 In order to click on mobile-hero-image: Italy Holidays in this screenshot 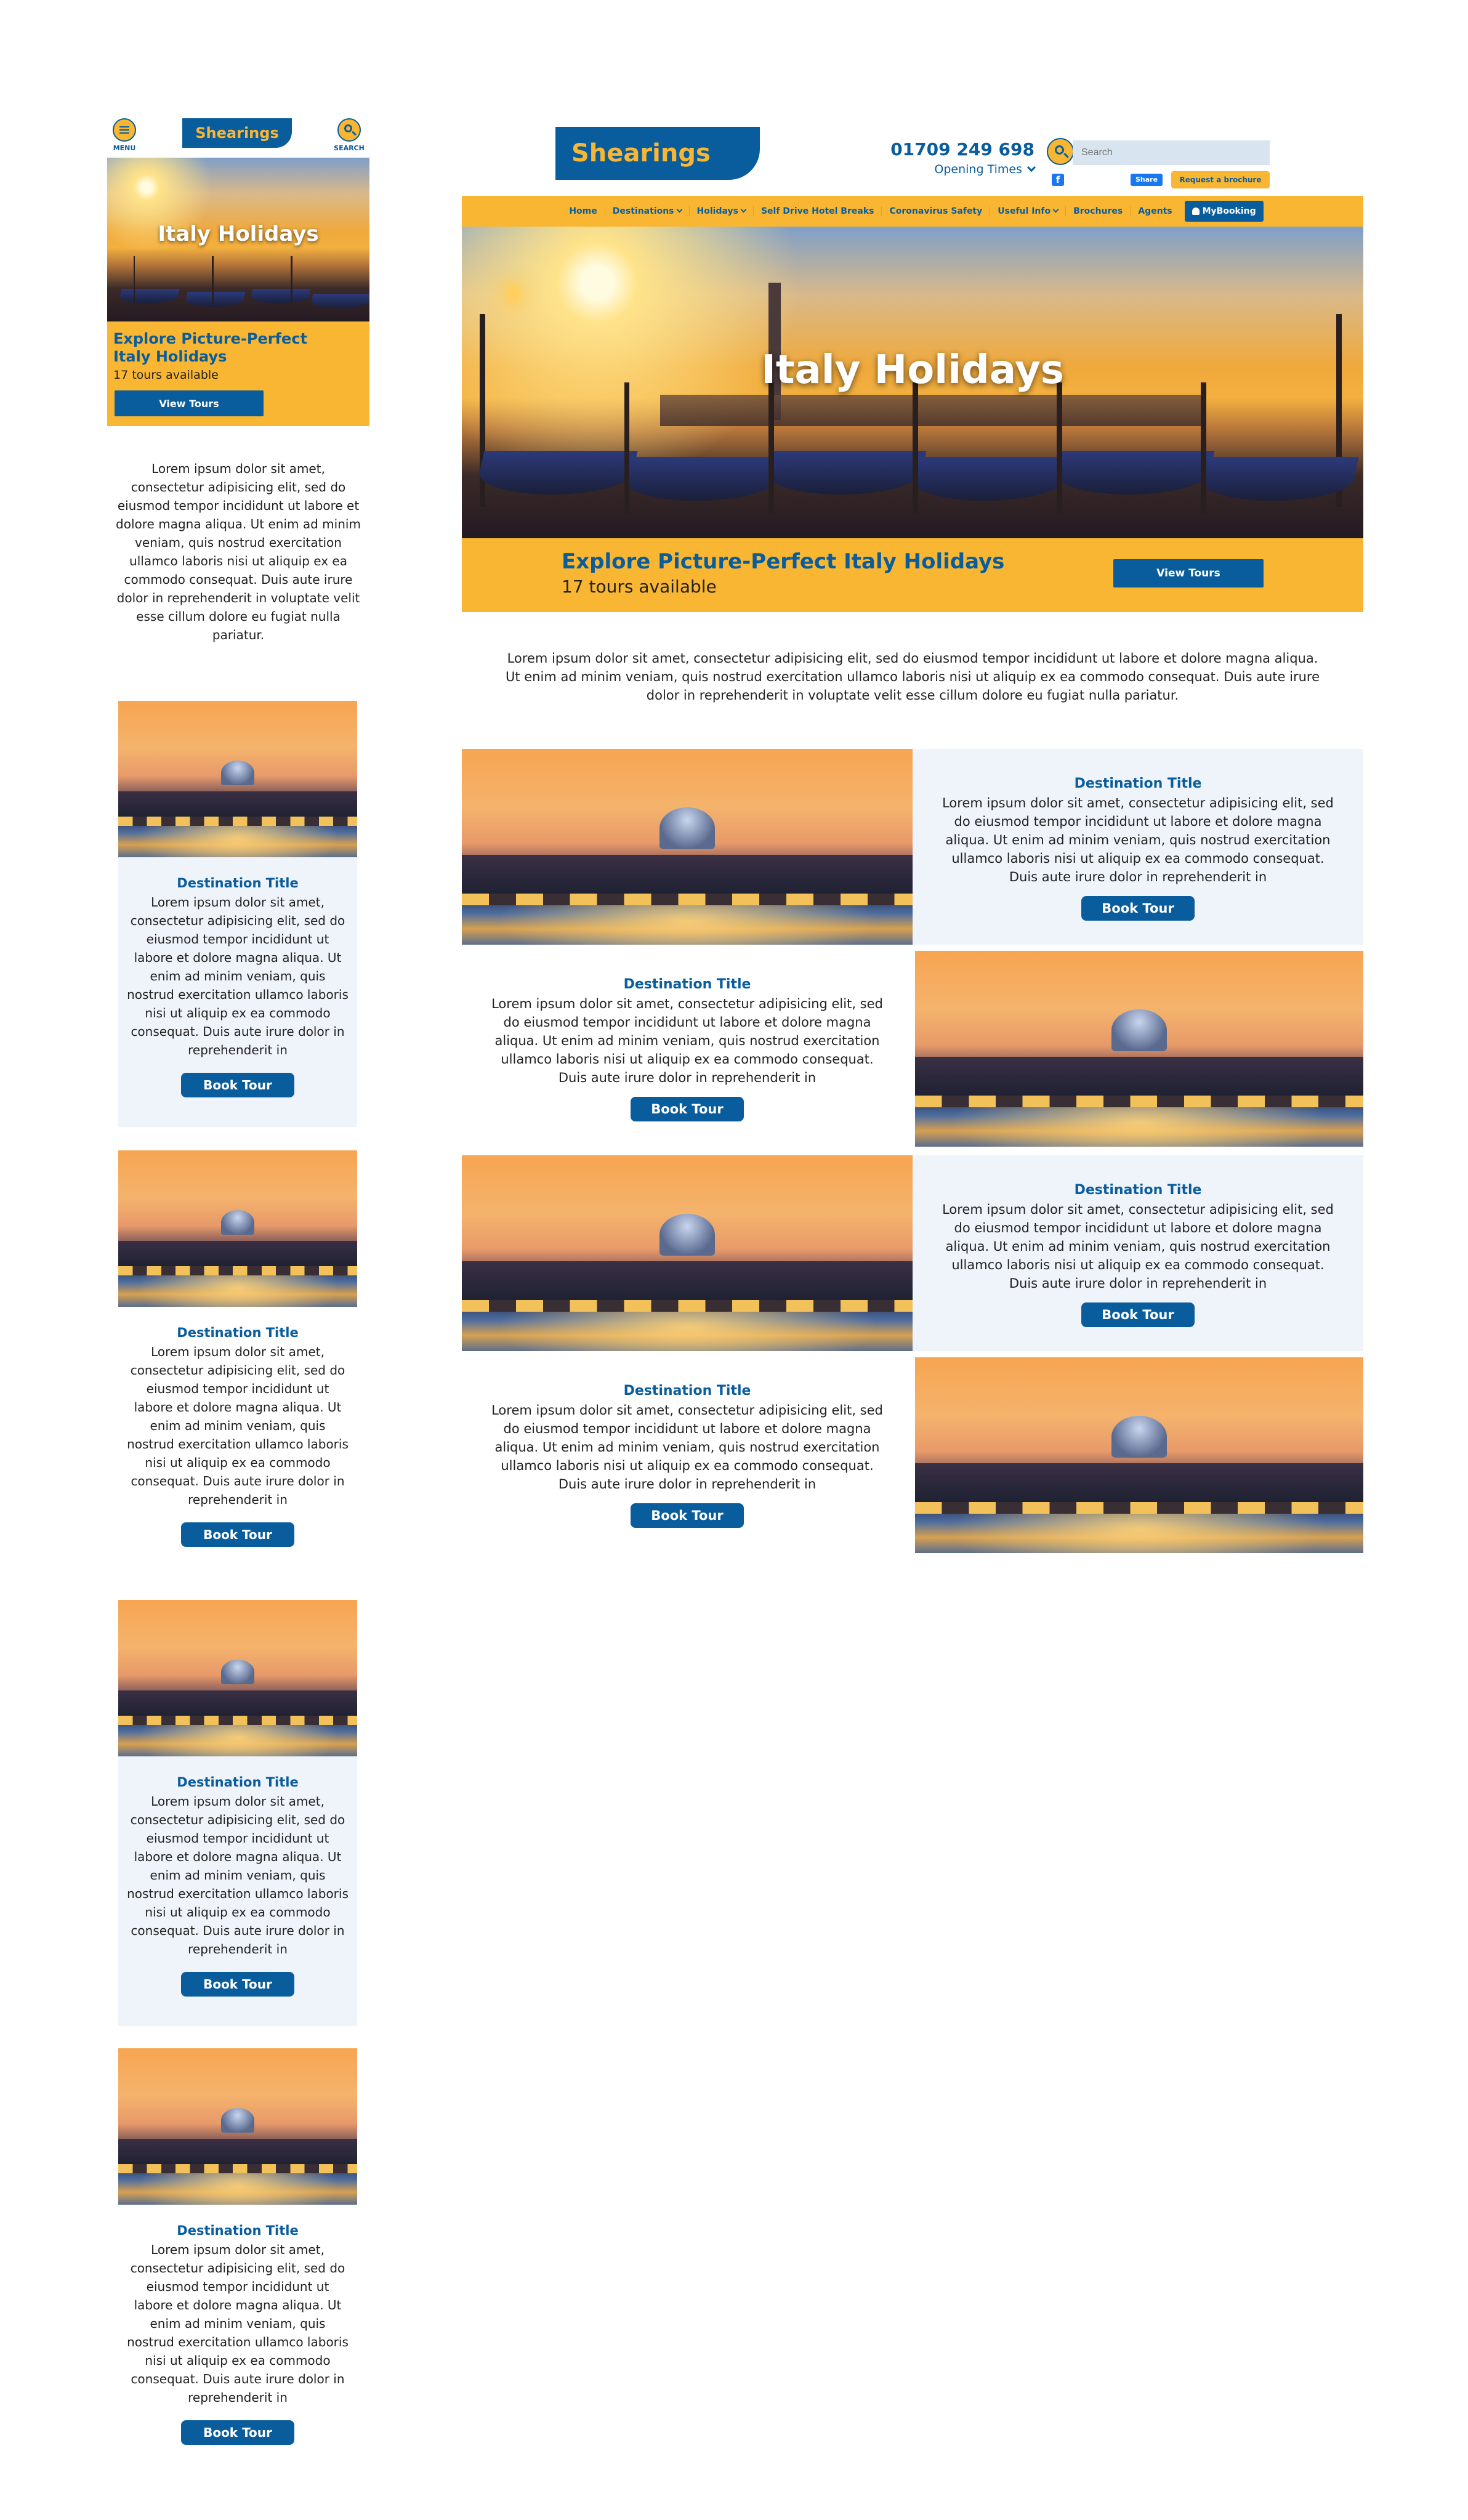, I will do `click(238, 239)`.